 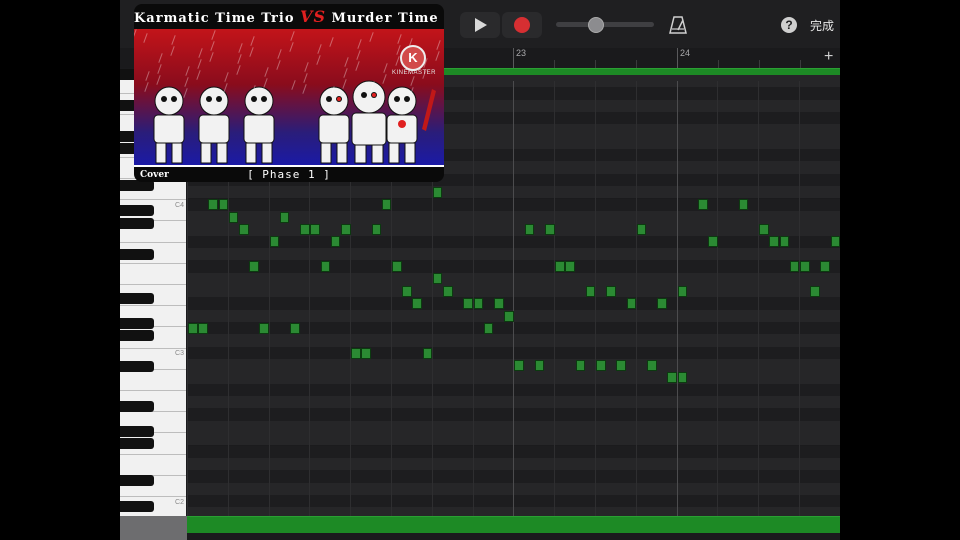 I want to click on title-right: Murder Time Trio, so click(x=387, y=18).